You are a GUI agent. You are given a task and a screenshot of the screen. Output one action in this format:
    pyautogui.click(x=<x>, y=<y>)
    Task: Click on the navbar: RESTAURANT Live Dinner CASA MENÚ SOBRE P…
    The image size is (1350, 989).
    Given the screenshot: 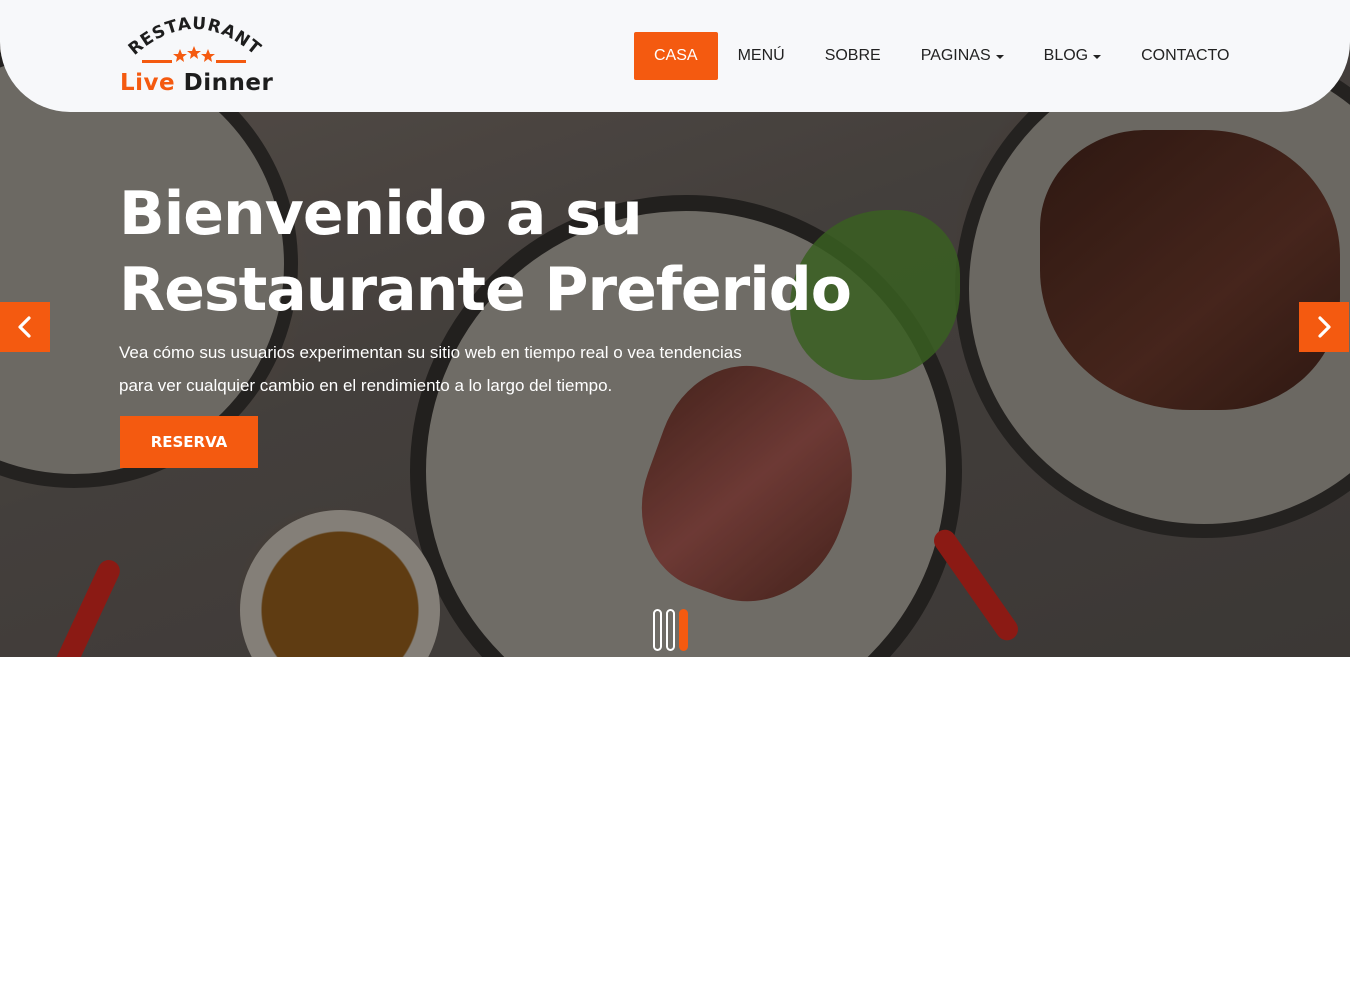 What is the action you would take?
    pyautogui.click(x=675, y=56)
    